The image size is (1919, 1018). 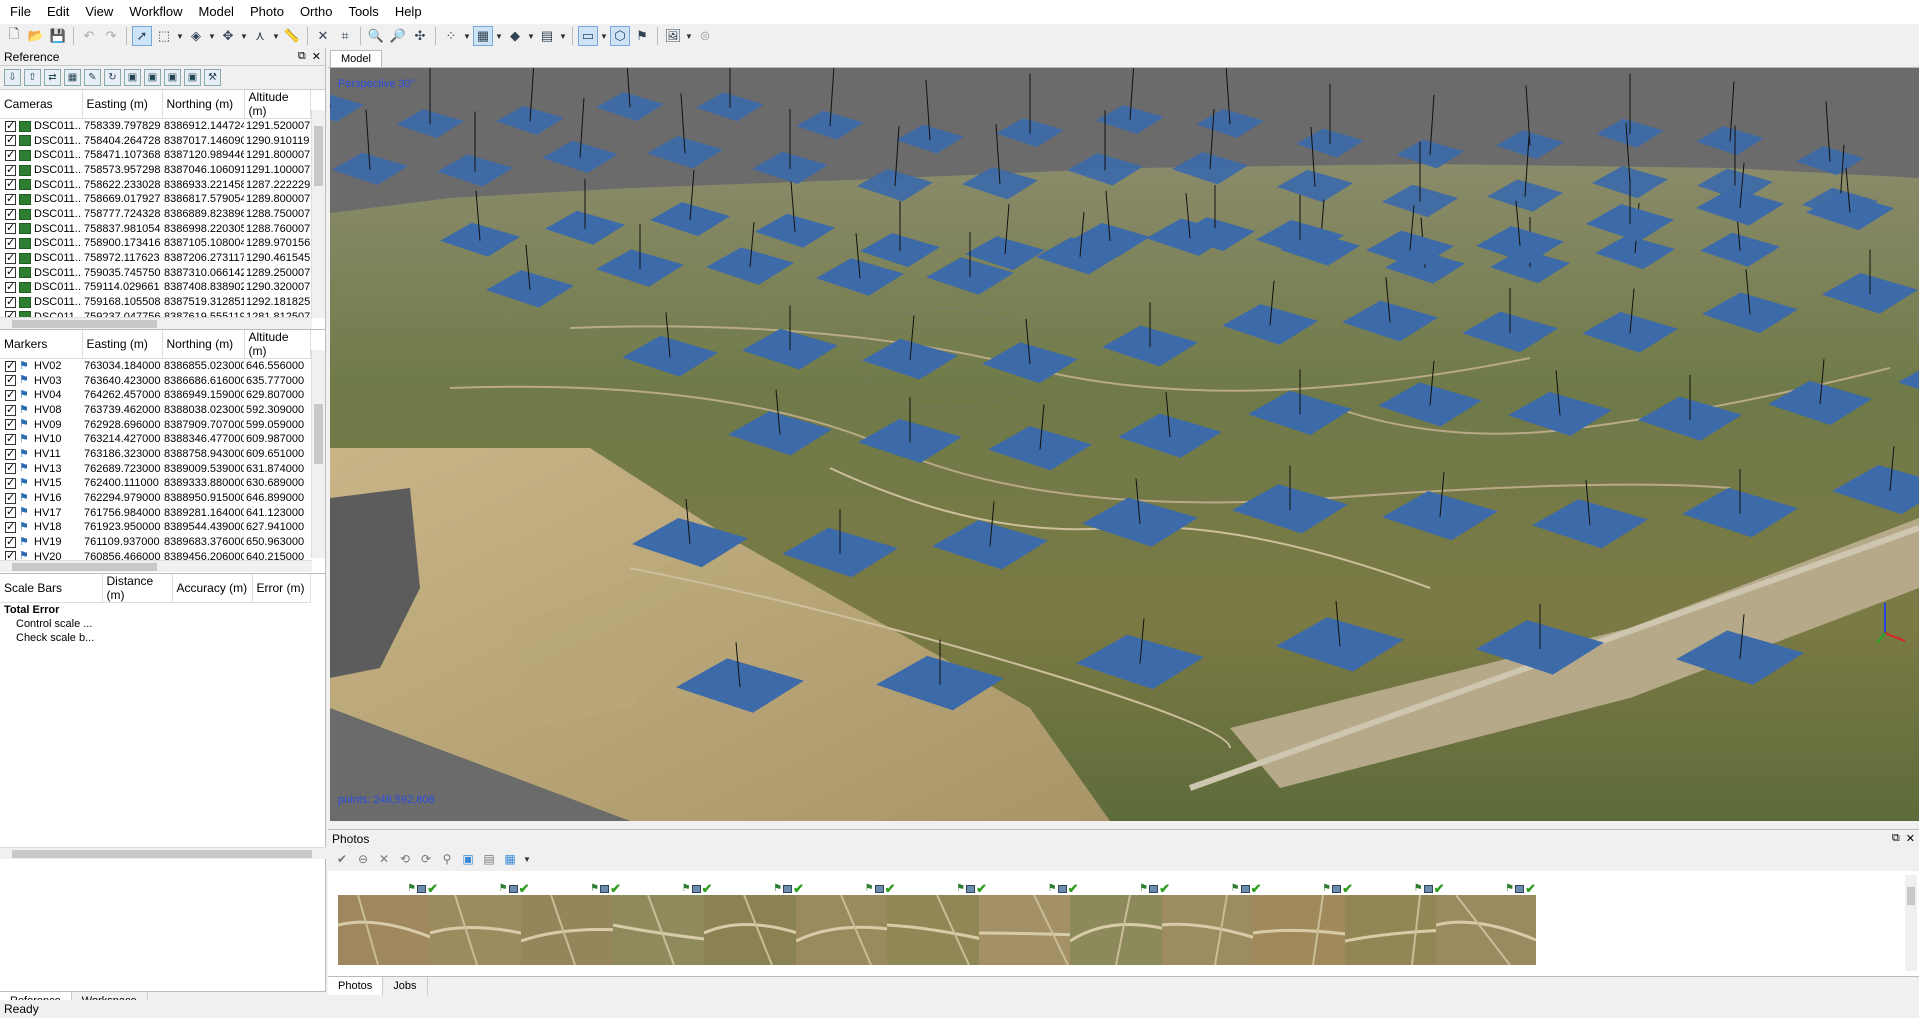 What do you see at coordinates (420, 36) in the screenshot?
I see `reset-view-icon: ✣` at bounding box center [420, 36].